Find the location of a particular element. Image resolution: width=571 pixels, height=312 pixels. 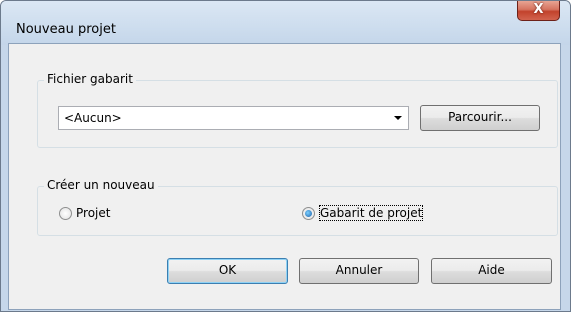

help-button: Aide is located at coordinates (491, 271).